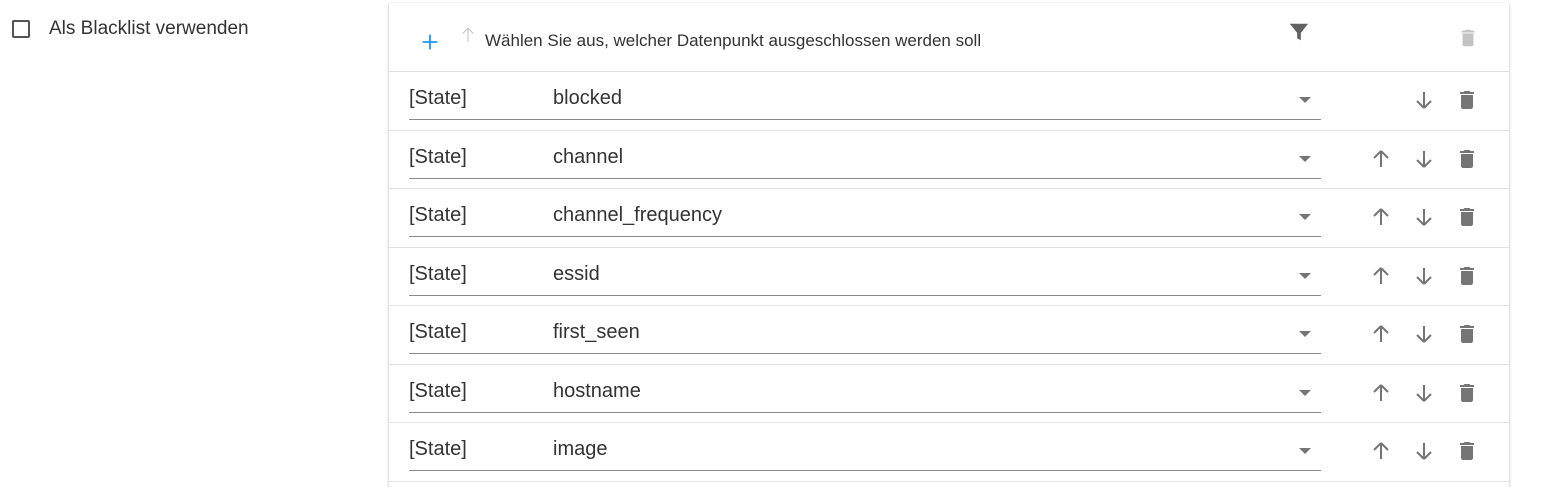 The width and height of the screenshot is (1548, 487). I want to click on add-button, so click(430, 42).